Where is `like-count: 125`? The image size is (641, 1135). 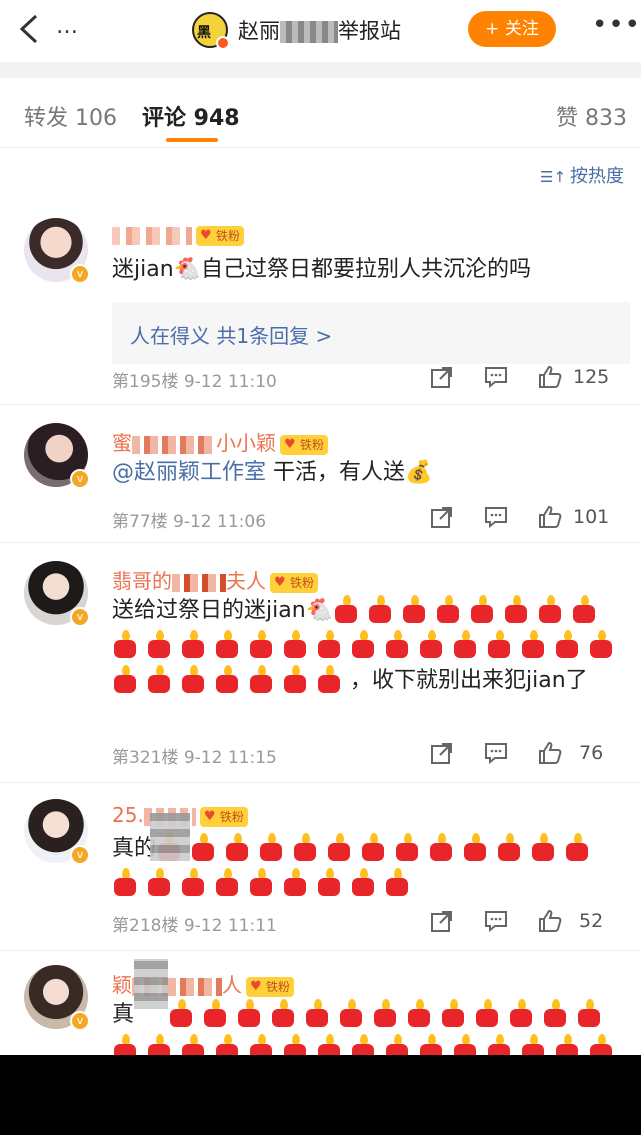
like-count: 125 is located at coordinates (591, 377).